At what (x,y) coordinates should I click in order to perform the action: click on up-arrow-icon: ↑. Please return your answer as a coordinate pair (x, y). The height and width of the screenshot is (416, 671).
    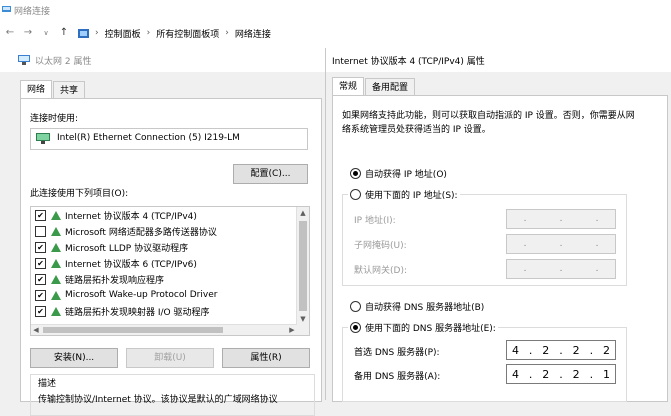
    Looking at the image, I should click on (64, 33).